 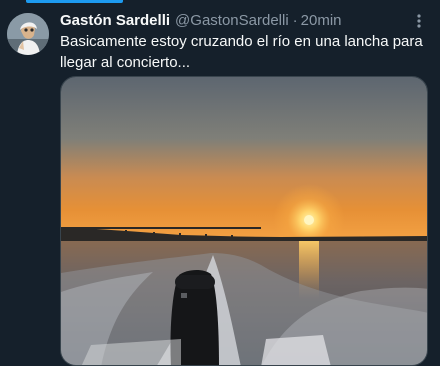 I want to click on more-options-button, so click(x=419, y=21).